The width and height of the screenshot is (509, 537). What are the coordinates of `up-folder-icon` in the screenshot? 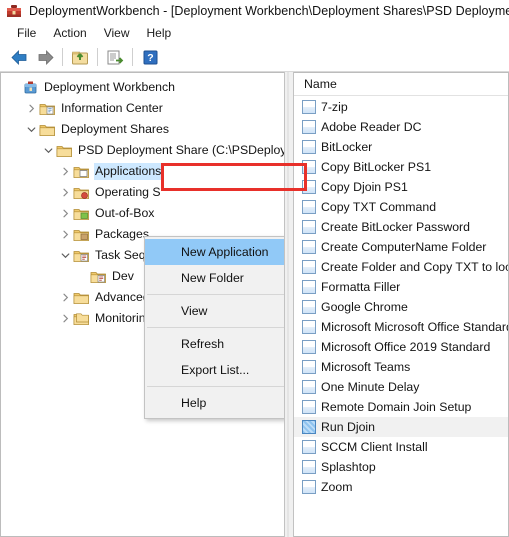 It's located at (80, 57).